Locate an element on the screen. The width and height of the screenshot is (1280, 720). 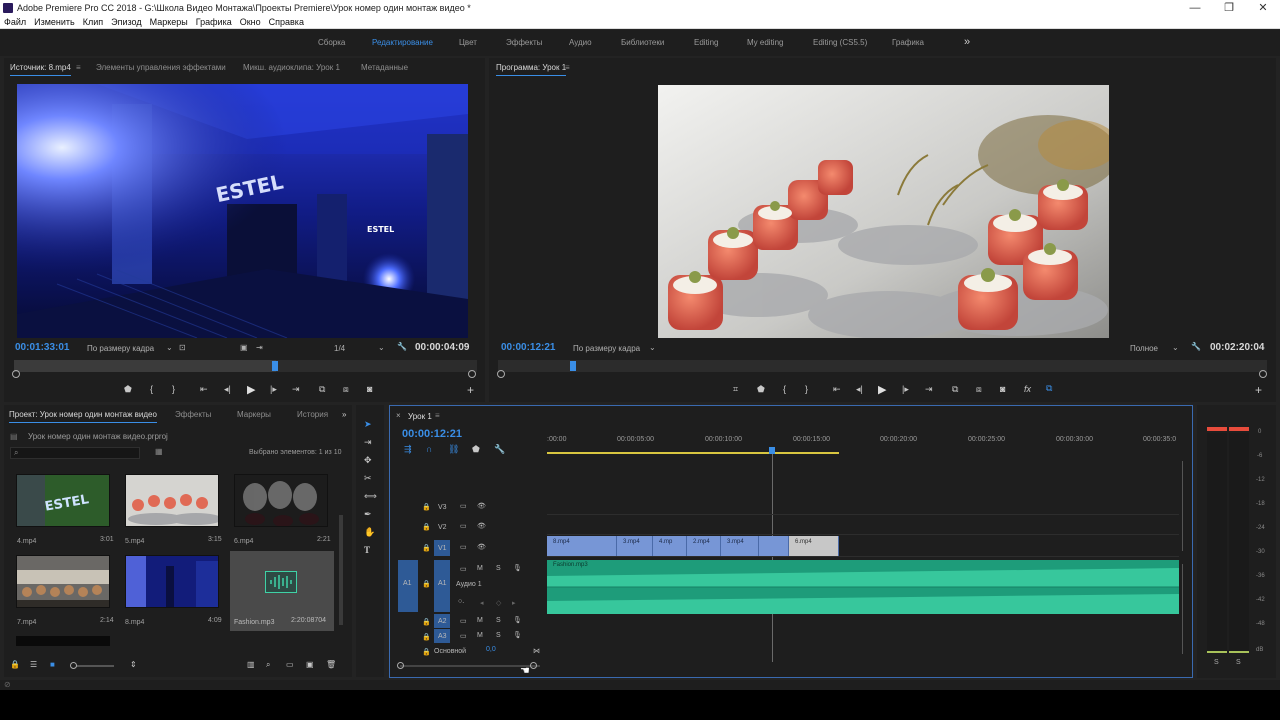
track-label-a2: A2 is located at coordinates (442, 621).